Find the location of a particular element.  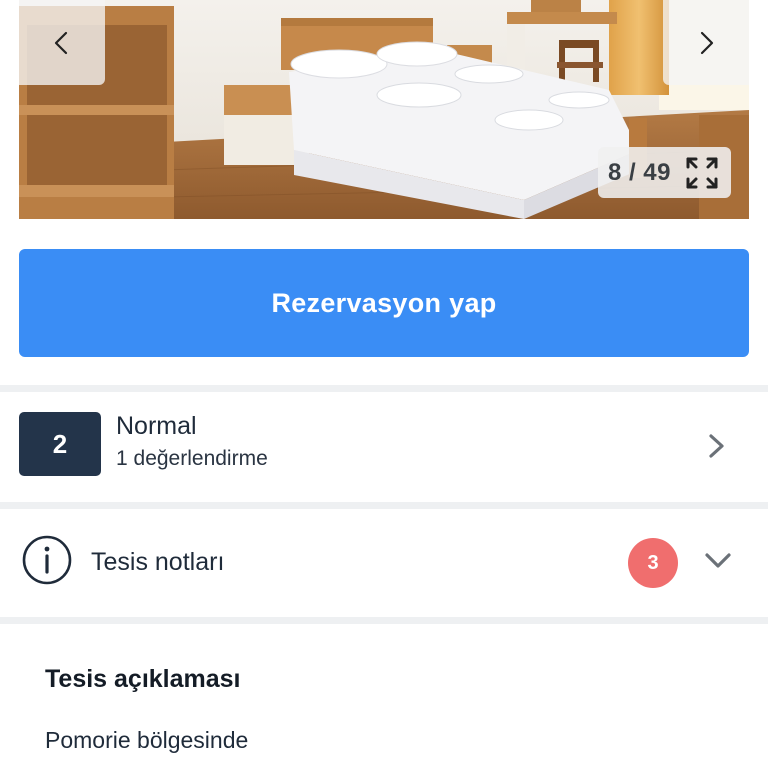

property-description-text: Pomorie bölgesinde is located at coordinates (147, 740).